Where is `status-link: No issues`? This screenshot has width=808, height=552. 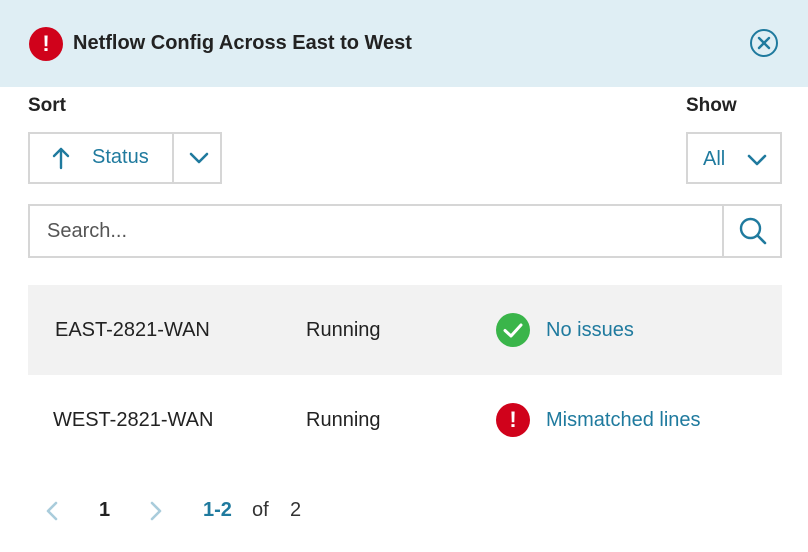 status-link: No issues is located at coordinates (590, 330).